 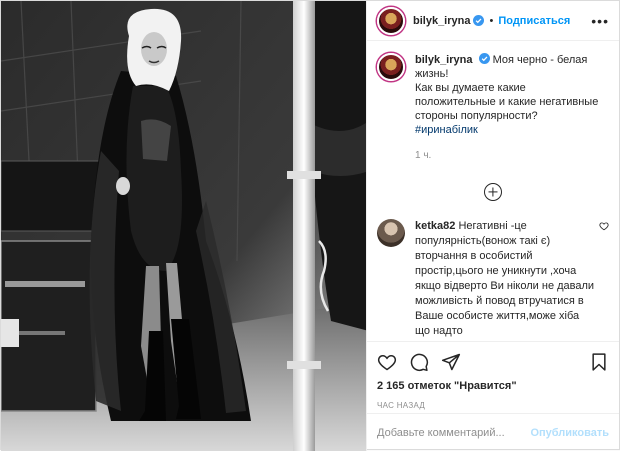 I want to click on comment-avatar, so click(x=391, y=233).